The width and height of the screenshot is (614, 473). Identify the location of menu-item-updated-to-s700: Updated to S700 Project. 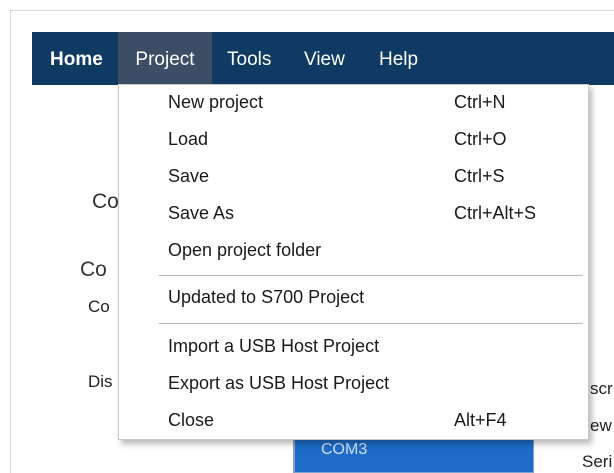
(353, 298).